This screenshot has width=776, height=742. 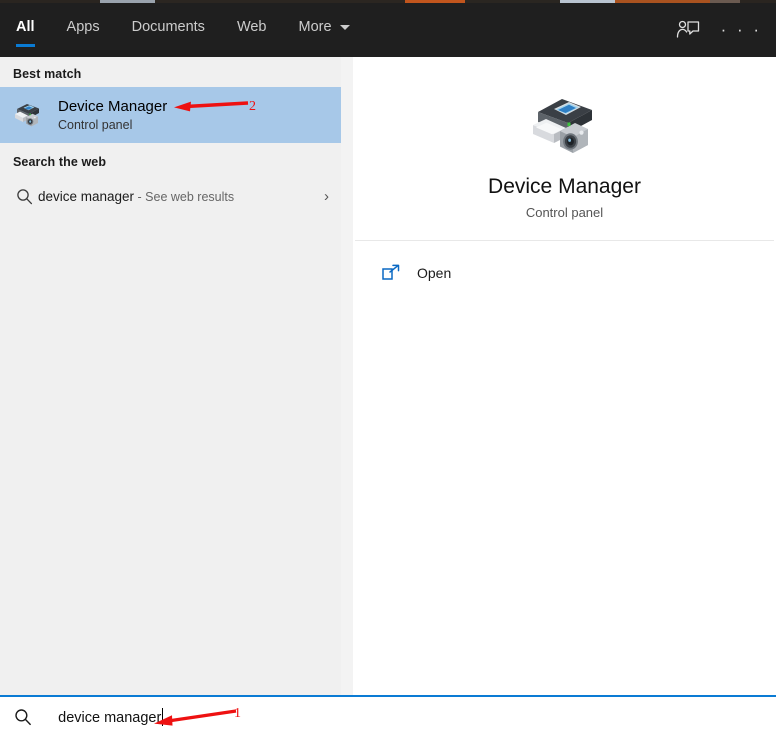 What do you see at coordinates (743, 30) in the screenshot?
I see `more-options-button: · · ·` at bounding box center [743, 30].